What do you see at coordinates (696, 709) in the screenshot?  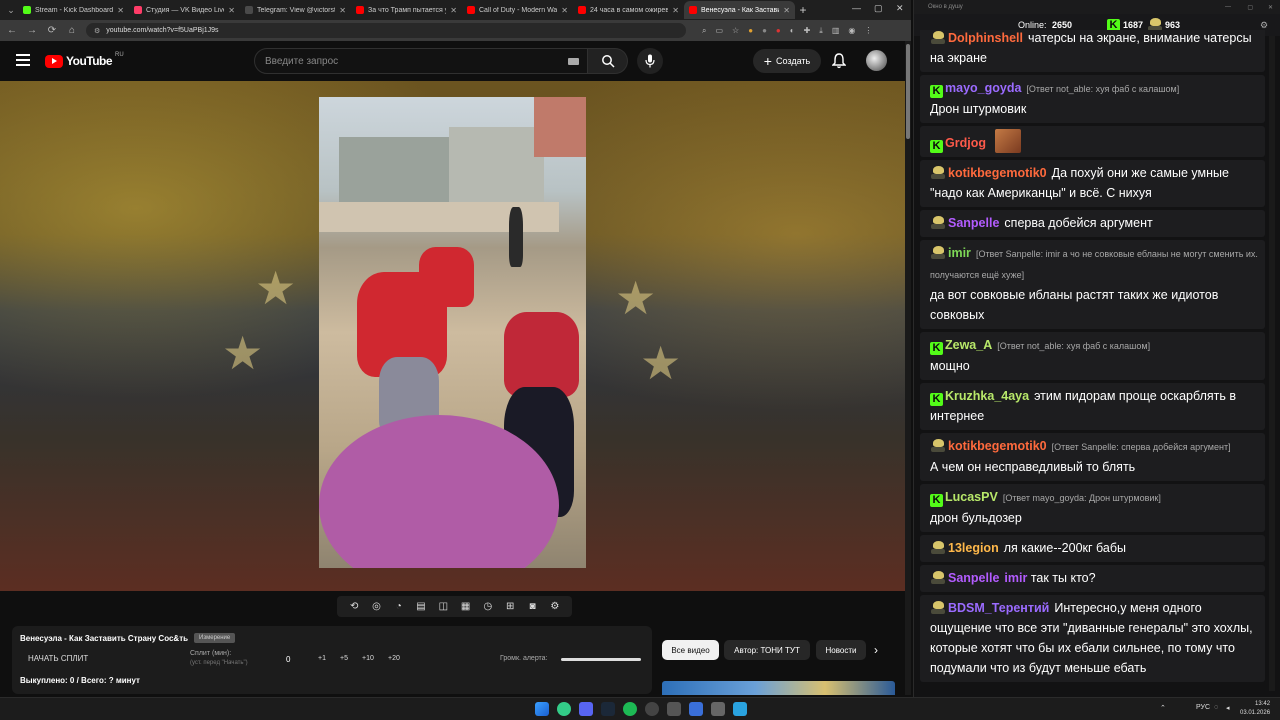 I see `media-player-icon` at bounding box center [696, 709].